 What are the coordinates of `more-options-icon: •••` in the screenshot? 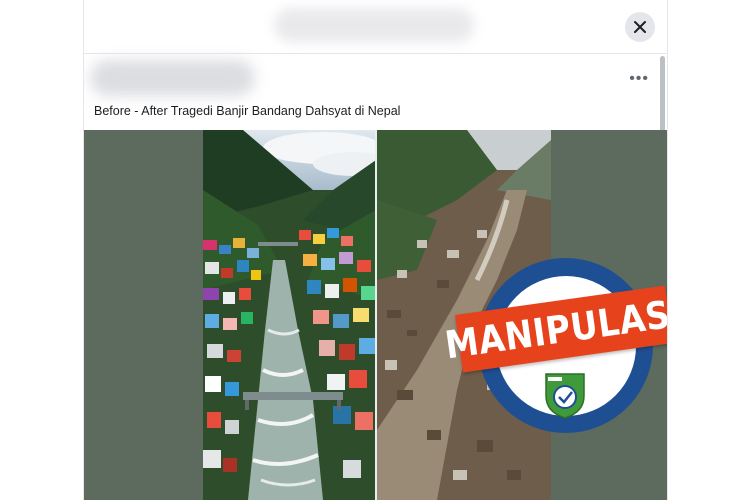 It's located at (639, 78).